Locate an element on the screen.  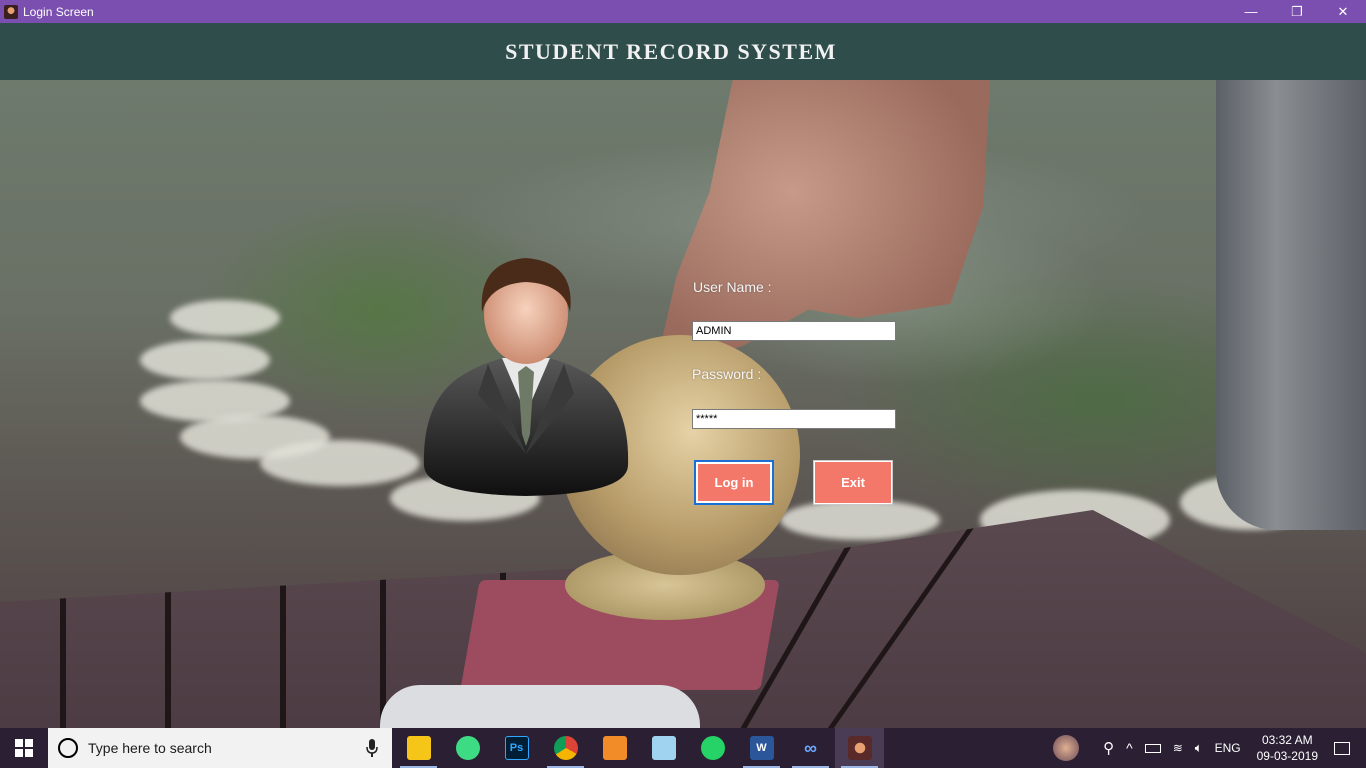
word-label: W is located at coordinates (761, 748).